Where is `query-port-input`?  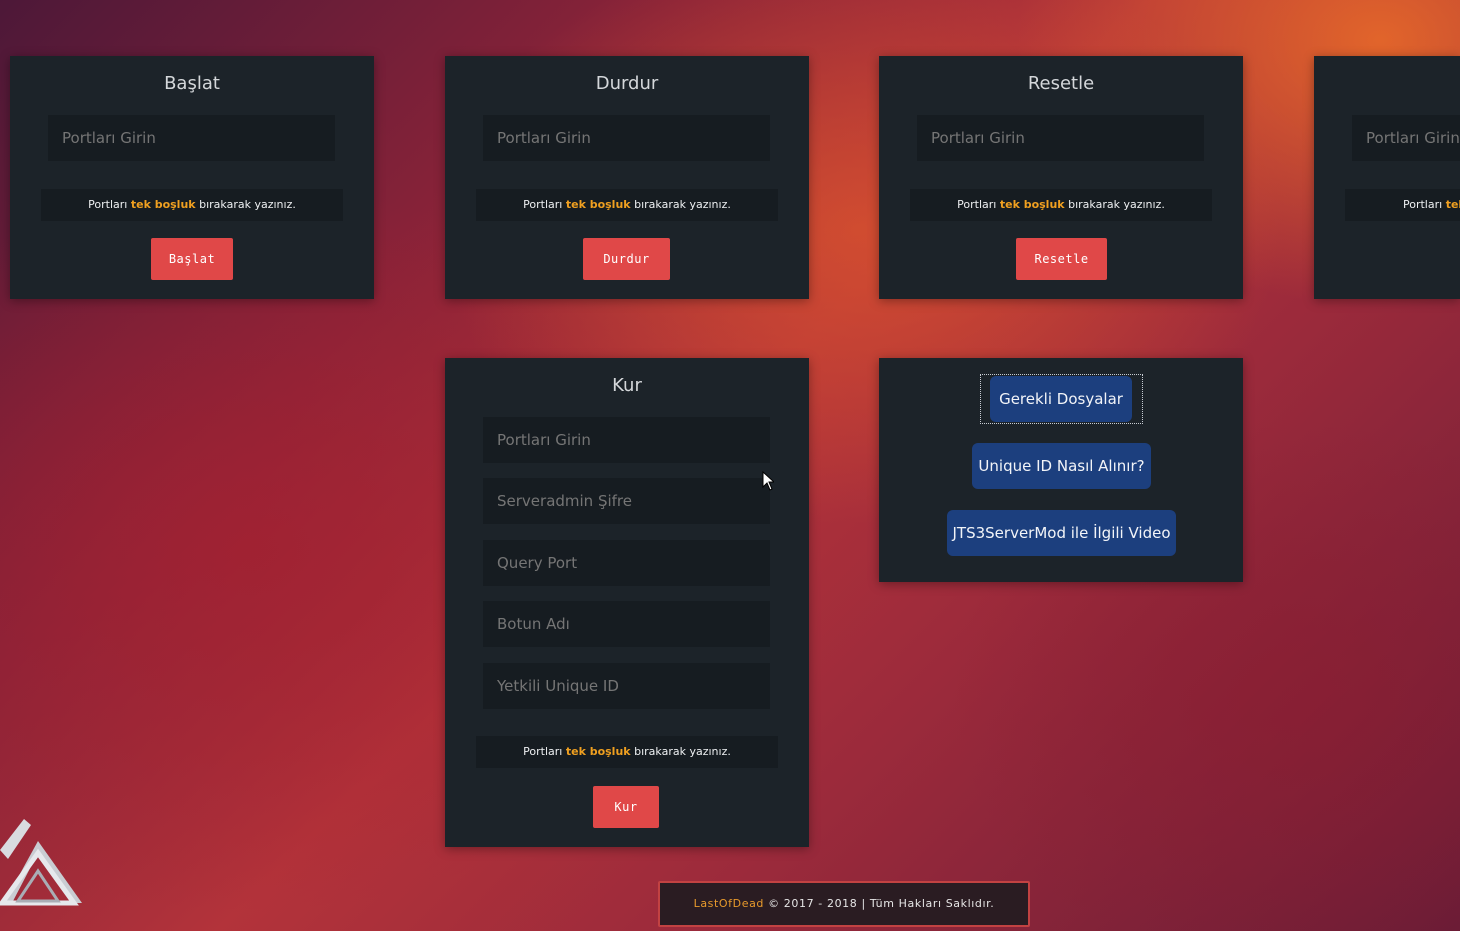 query-port-input is located at coordinates (626, 563).